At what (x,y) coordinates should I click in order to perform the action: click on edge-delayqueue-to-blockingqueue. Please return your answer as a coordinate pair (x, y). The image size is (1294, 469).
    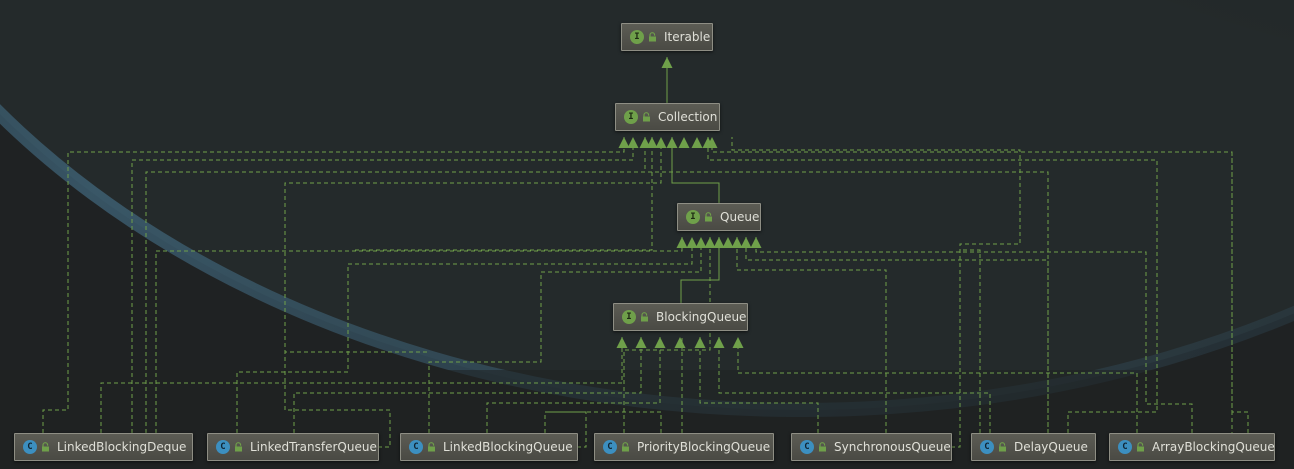
    Looking at the image, I should click on (854, 385).